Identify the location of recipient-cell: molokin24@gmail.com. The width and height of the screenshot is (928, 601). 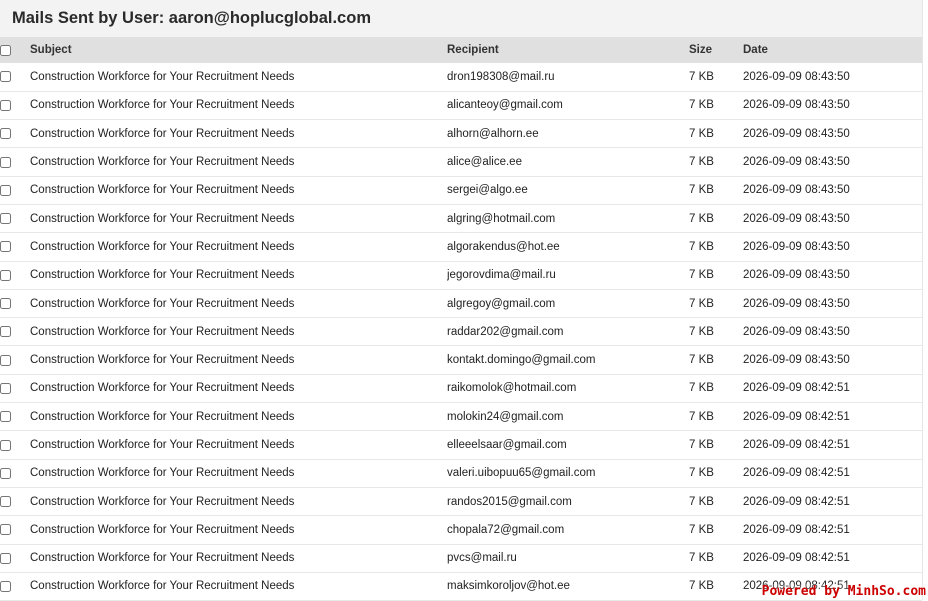
(568, 417).